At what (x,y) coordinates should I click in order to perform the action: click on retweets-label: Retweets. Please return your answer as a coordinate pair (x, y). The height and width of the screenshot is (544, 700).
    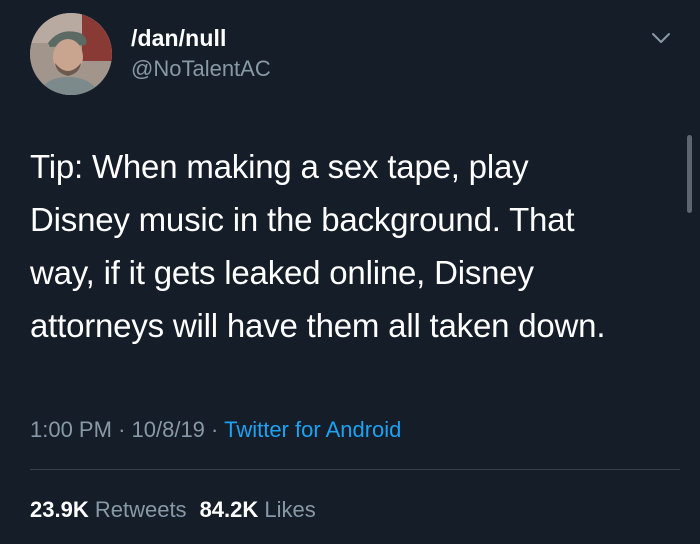
    Looking at the image, I should click on (140, 509).